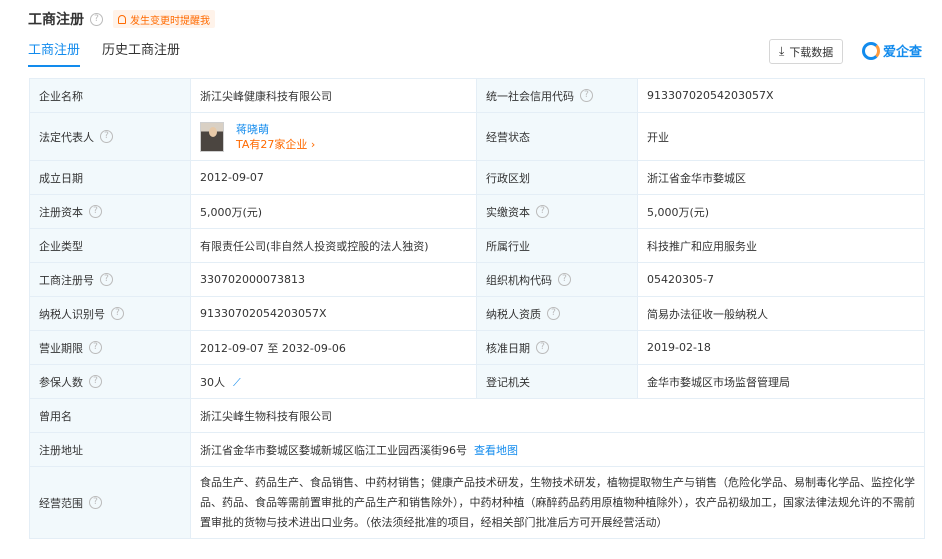  I want to click on table-row: 注册地址 浙江省金华市婺城区婺城新城区临江工业园西溪街96号 查看地图, so click(477, 449).